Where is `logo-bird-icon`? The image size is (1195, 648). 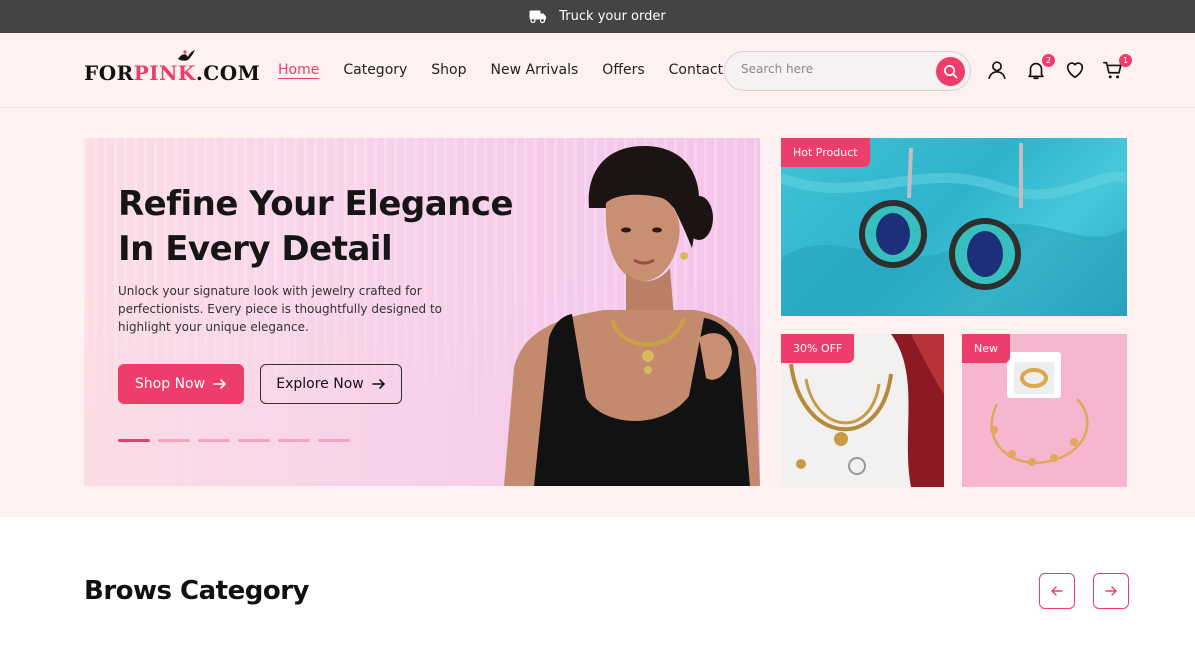 logo-bird-icon is located at coordinates (186, 59).